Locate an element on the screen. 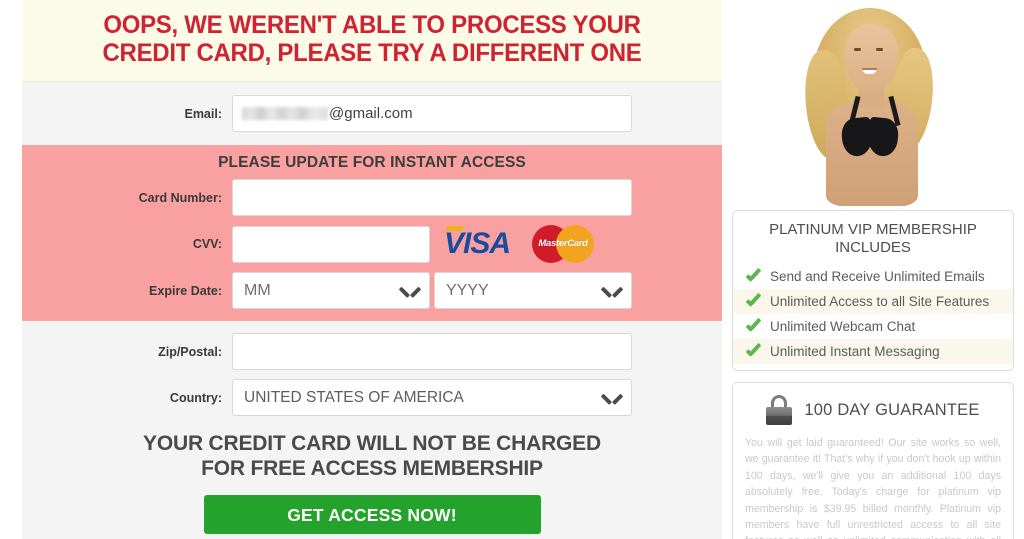 This screenshot has height=539, width=1024. vip-title-line1: PLATINUM VIP MEMBERSHIP is located at coordinates (873, 229).